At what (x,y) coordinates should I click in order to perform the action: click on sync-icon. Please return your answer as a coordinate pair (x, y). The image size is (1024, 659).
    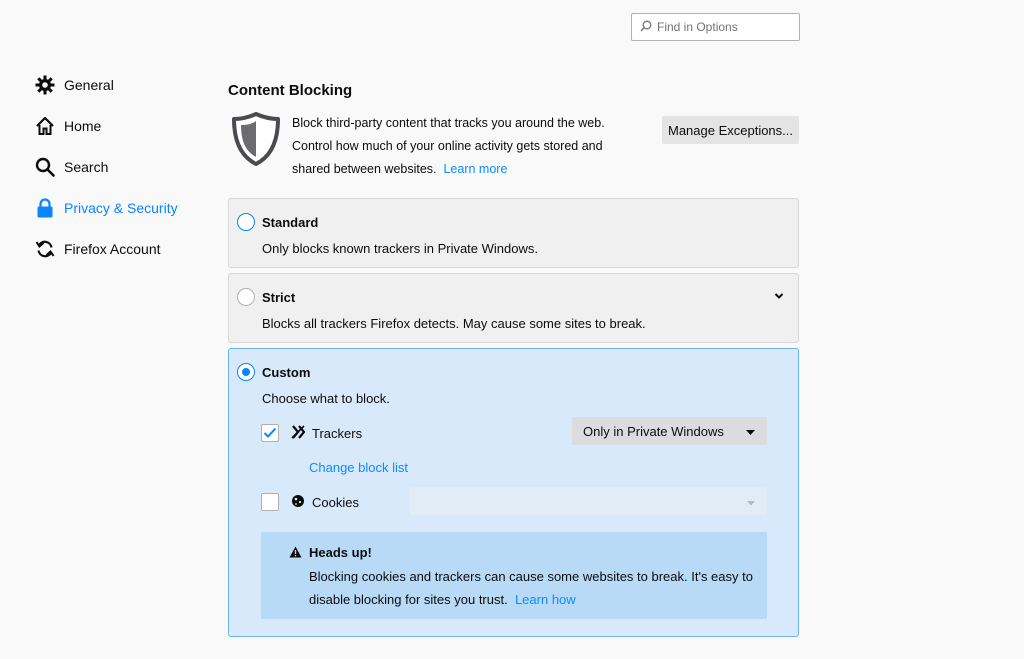
    Looking at the image, I should click on (44, 248).